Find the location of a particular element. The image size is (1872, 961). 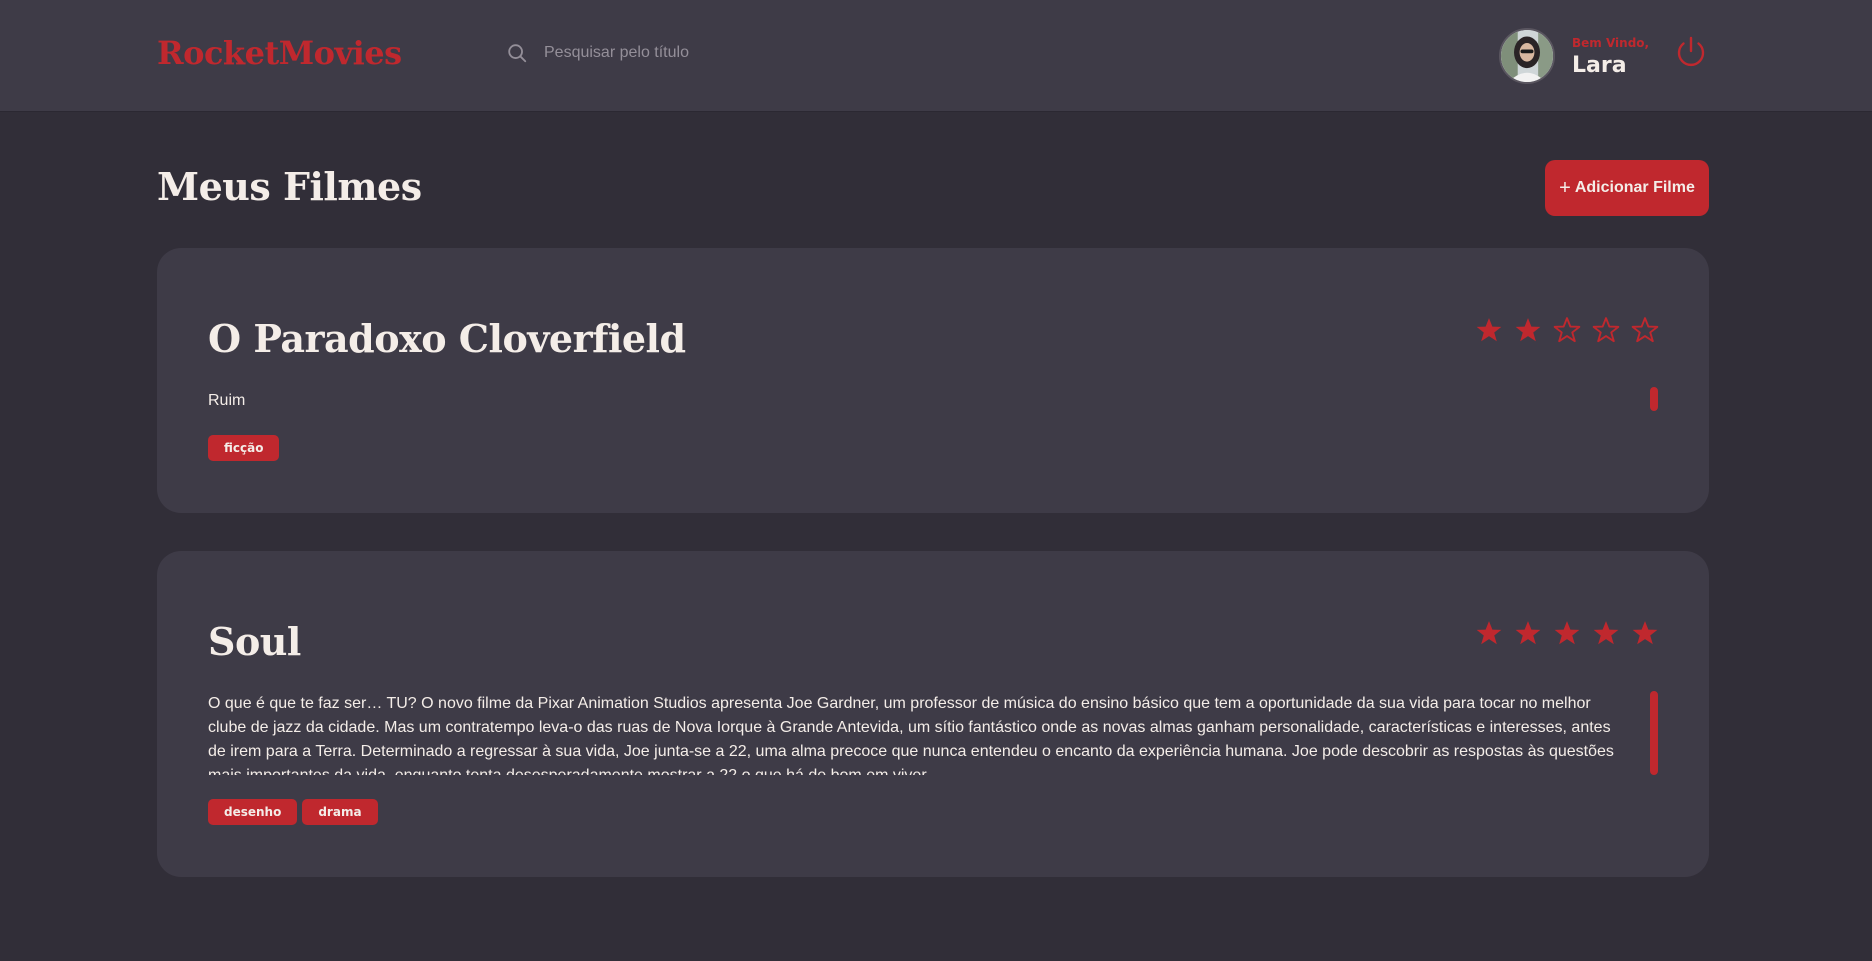

avatar-image is located at coordinates (1527, 56).